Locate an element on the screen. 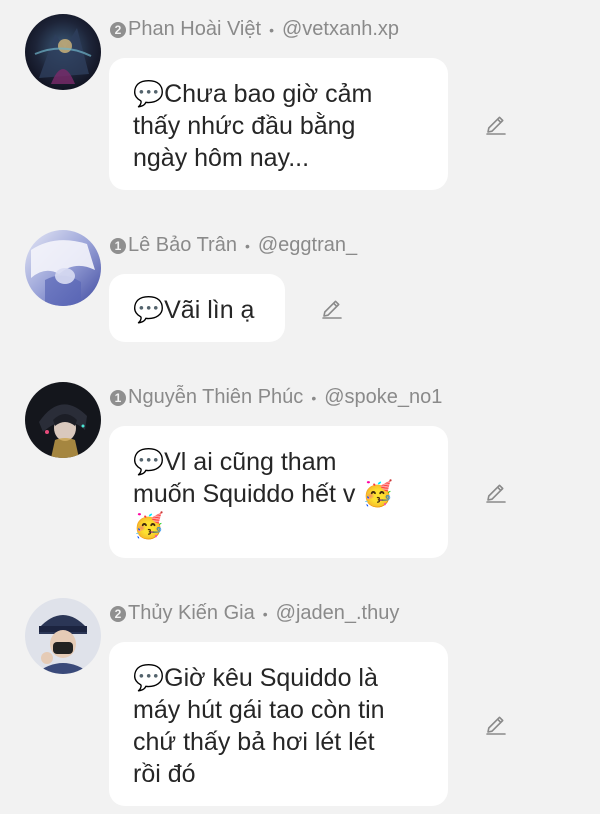 Image resolution: width=600 pixels, height=814 pixels. comment-text: 💬Vãi lìn ạ is located at coordinates (194, 310).